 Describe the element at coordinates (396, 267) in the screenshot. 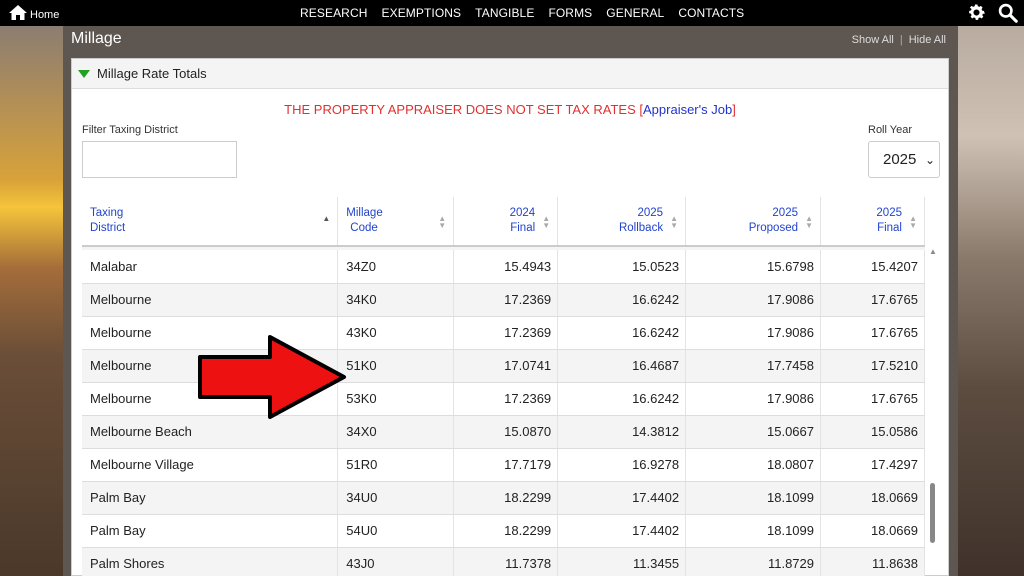

I see `cell-millage-code: 34Z0` at that location.